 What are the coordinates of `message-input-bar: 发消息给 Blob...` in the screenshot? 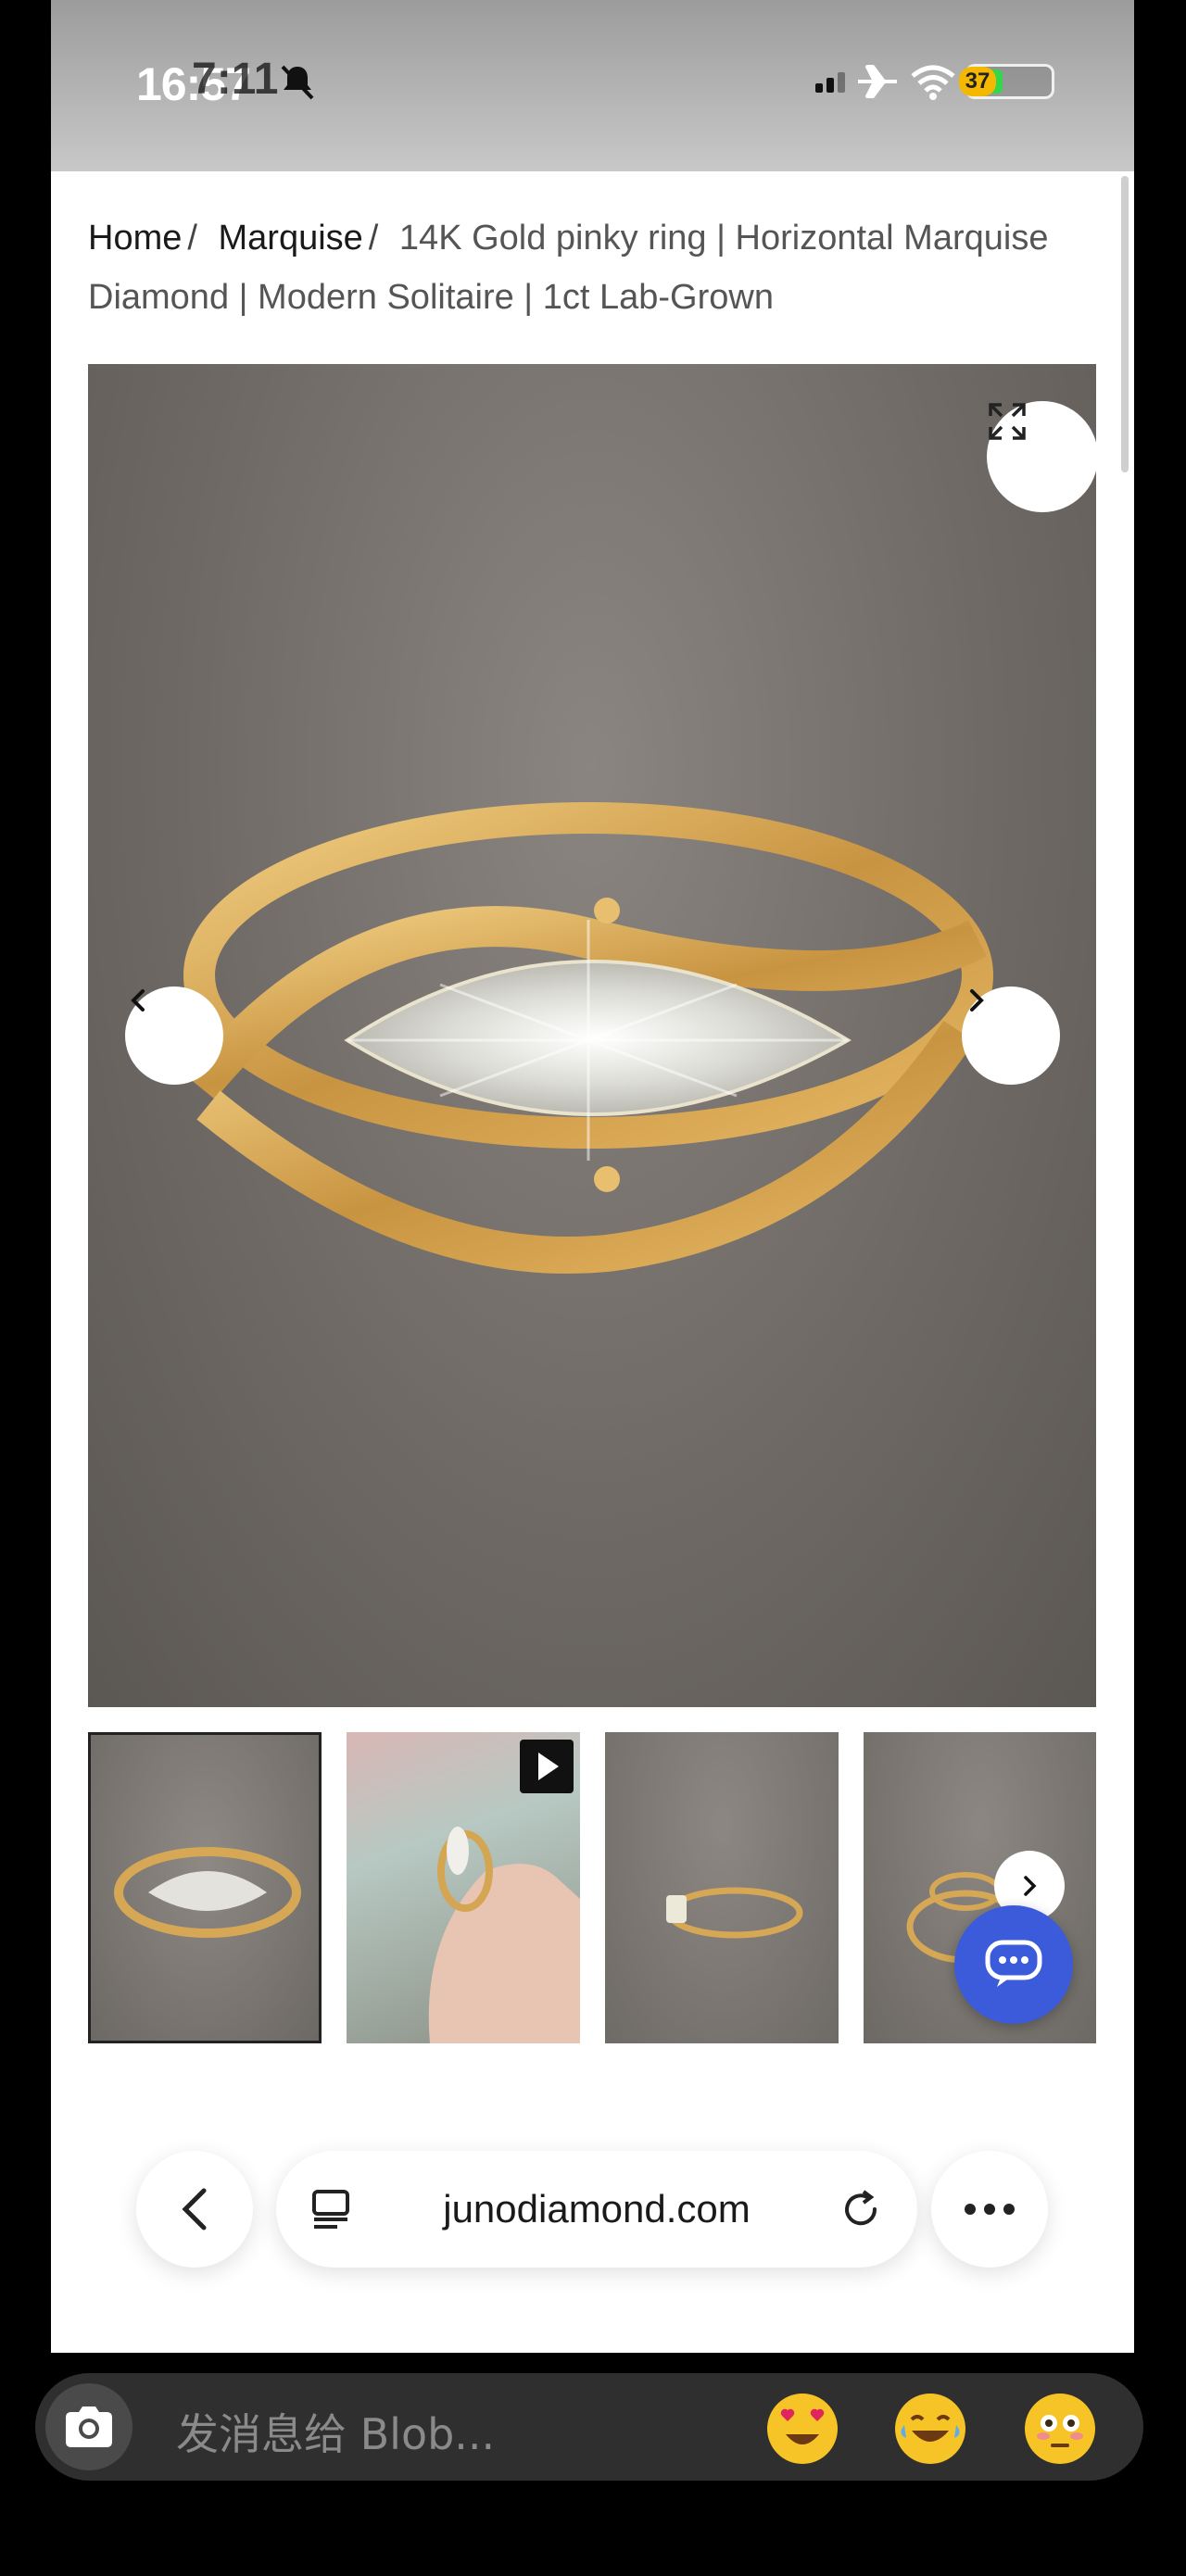 It's located at (589, 2427).